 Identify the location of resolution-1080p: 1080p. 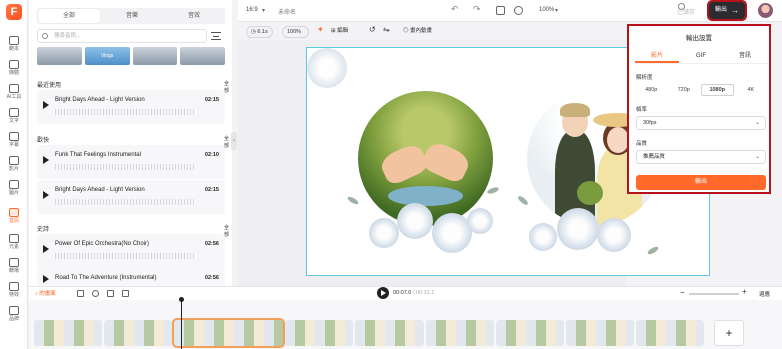
(717, 90).